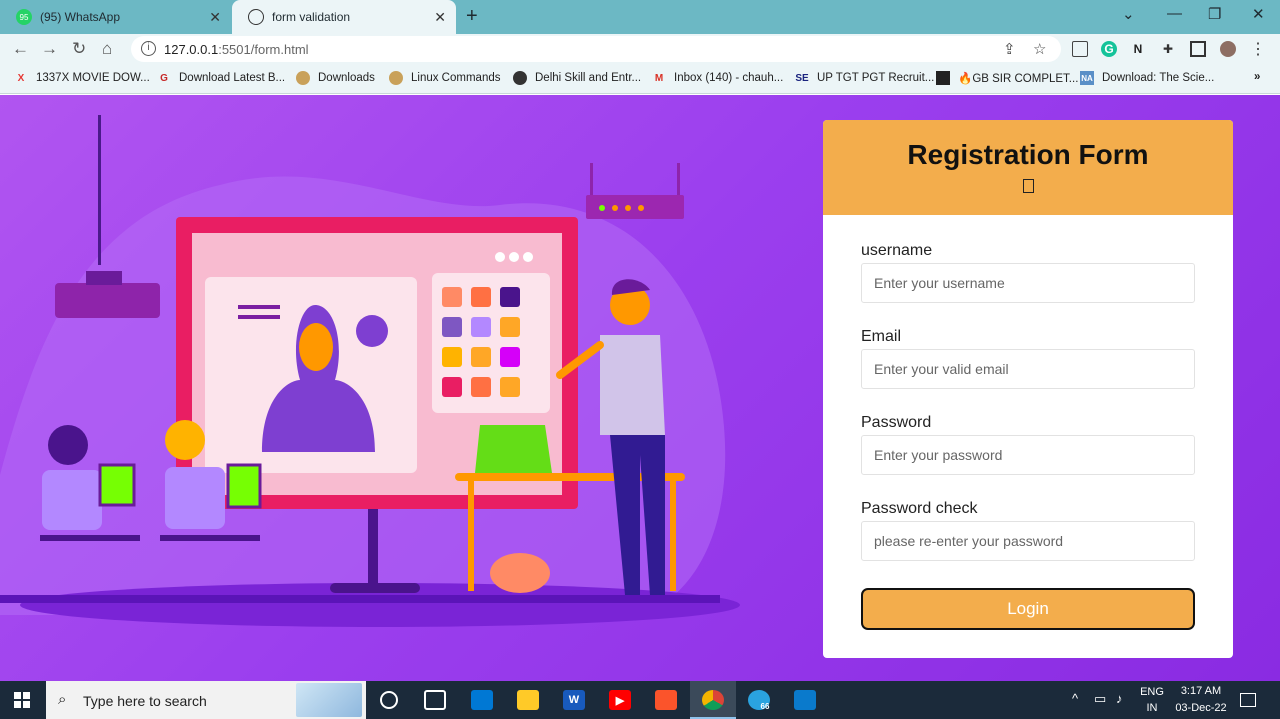  I want to click on search-icon: ⌕, so click(62, 699).